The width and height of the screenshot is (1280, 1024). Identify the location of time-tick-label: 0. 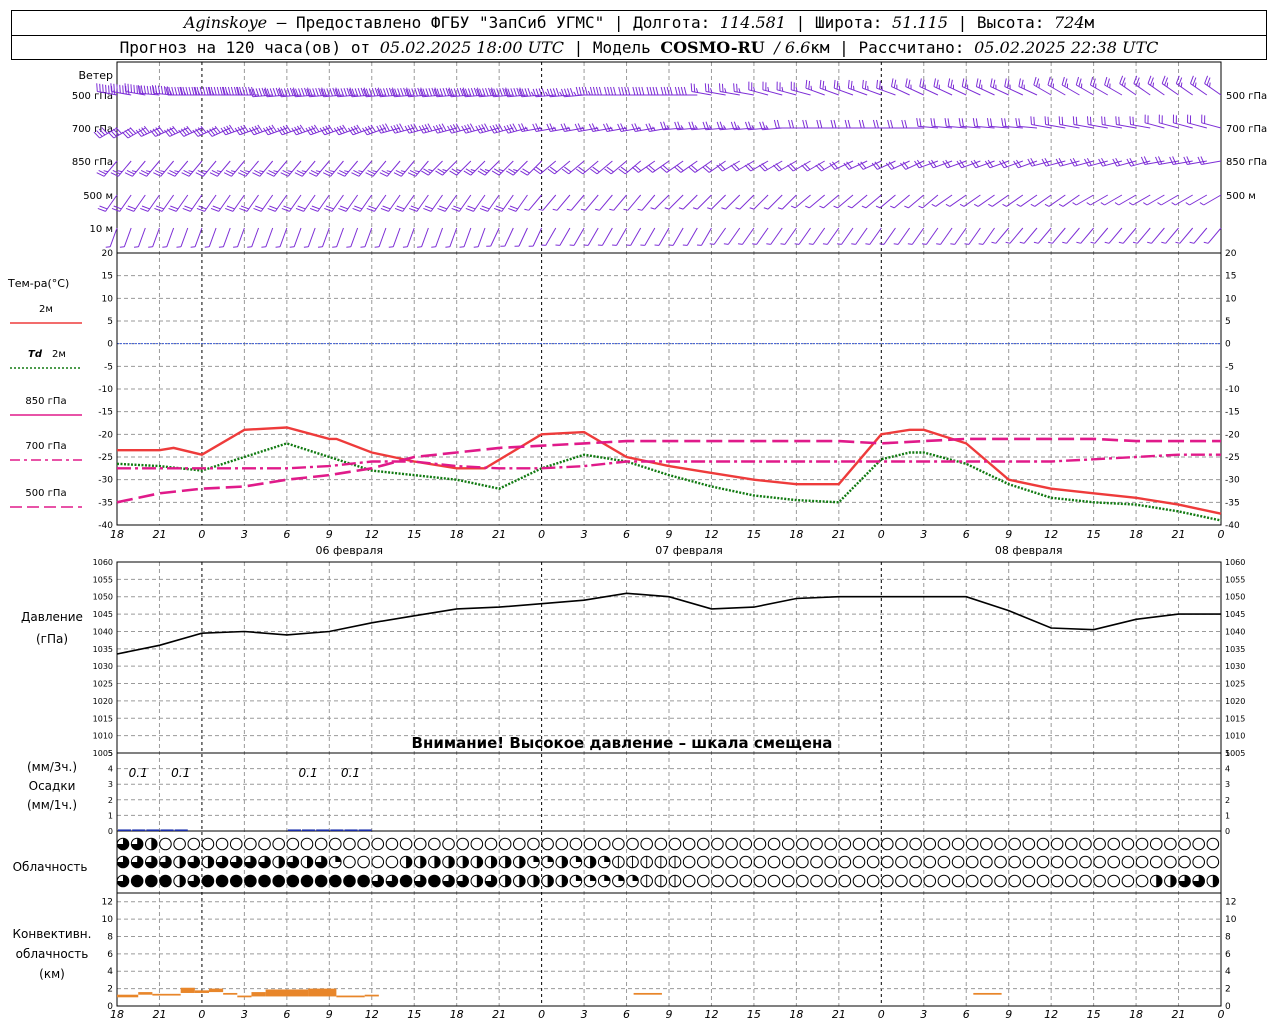
(881, 1014).